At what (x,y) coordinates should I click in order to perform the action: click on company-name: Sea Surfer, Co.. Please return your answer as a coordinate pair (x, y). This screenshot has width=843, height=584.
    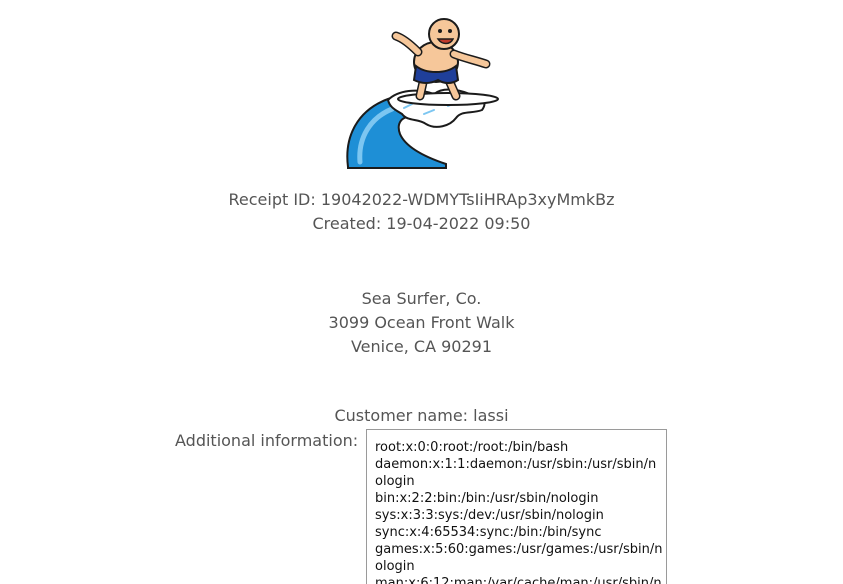
    Looking at the image, I should click on (421, 298).